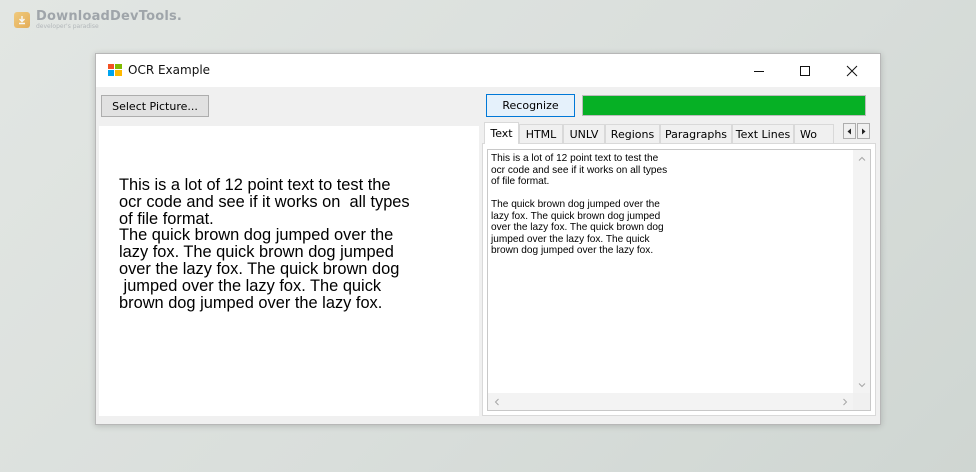 Image resolution: width=976 pixels, height=472 pixels. What do you see at coordinates (861, 401) in the screenshot?
I see `scrollbar-corner` at bounding box center [861, 401].